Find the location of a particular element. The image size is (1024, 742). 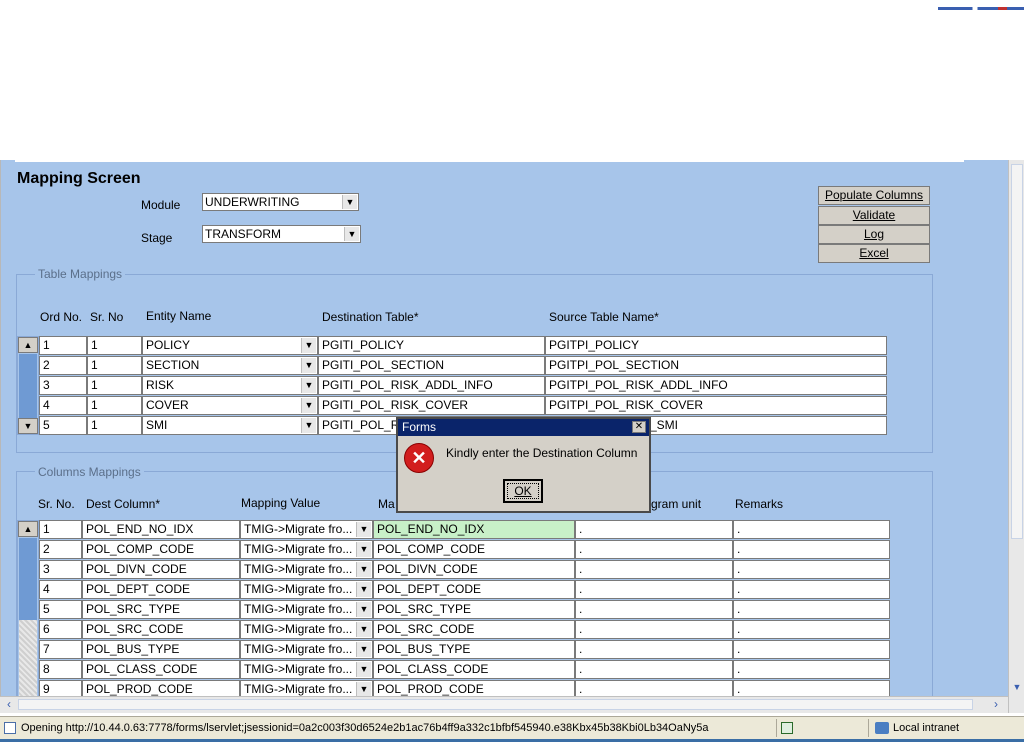

column-mappings-scrollbar: ▲ is located at coordinates (28, 610).